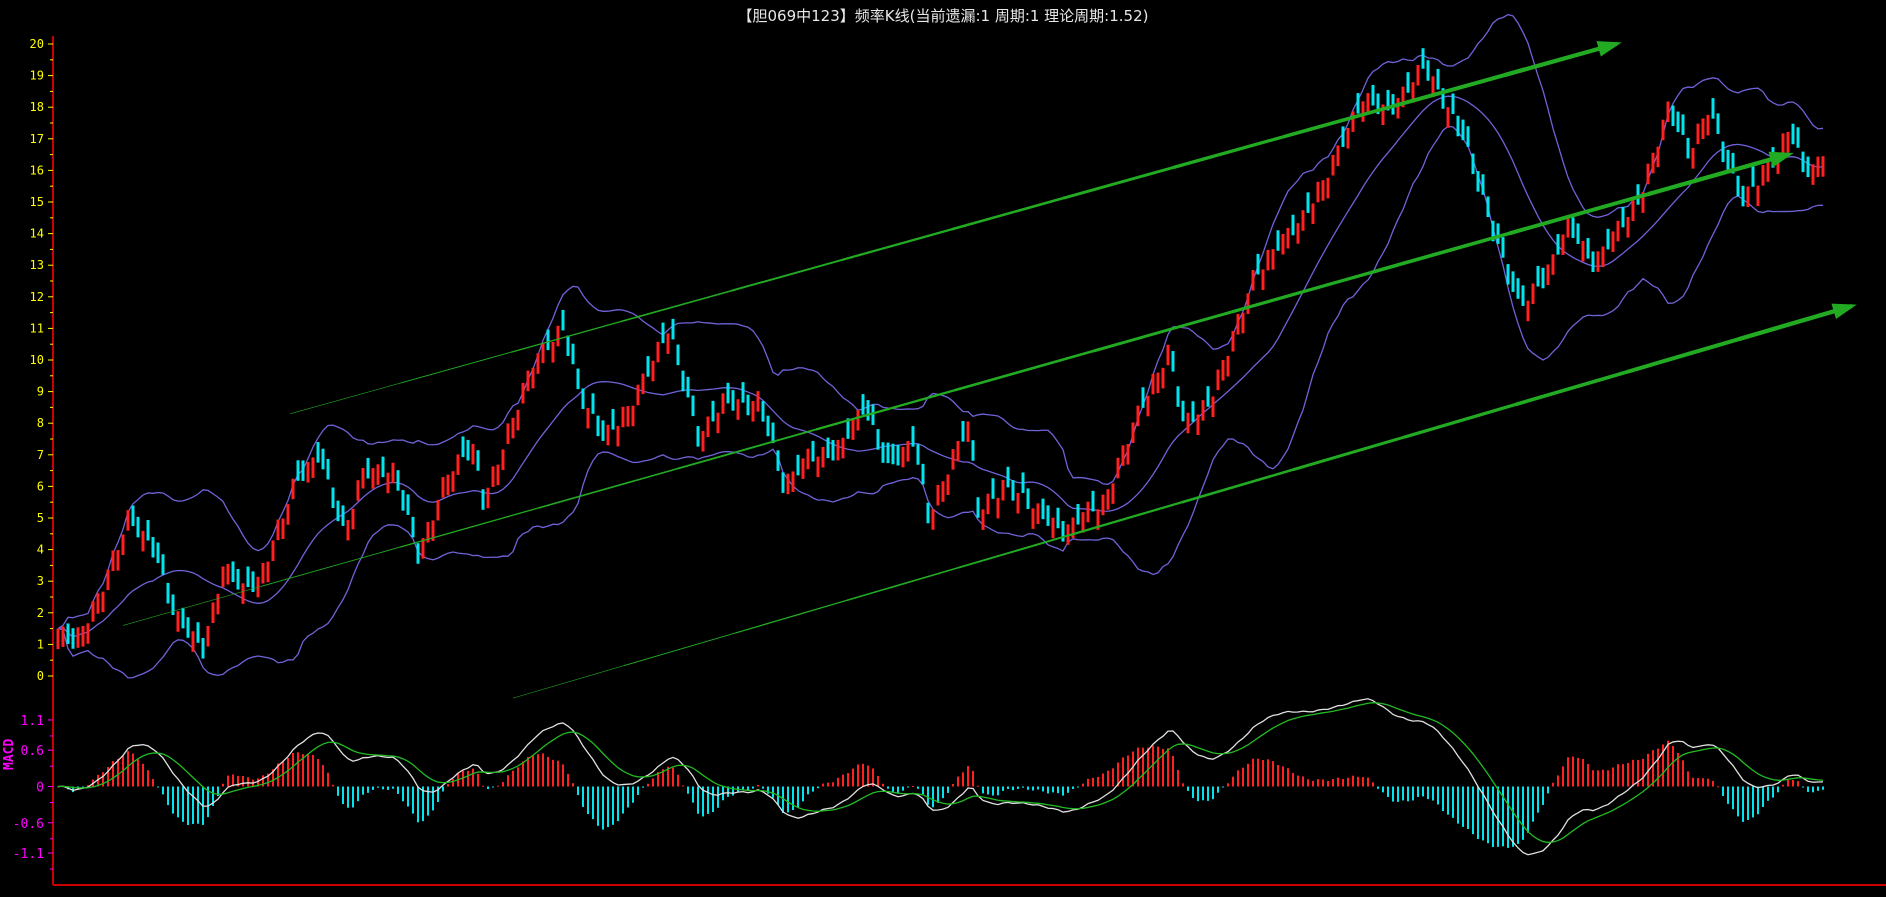 The image size is (1886, 897). I want to click on price-tick-label: 4, so click(40, 550).